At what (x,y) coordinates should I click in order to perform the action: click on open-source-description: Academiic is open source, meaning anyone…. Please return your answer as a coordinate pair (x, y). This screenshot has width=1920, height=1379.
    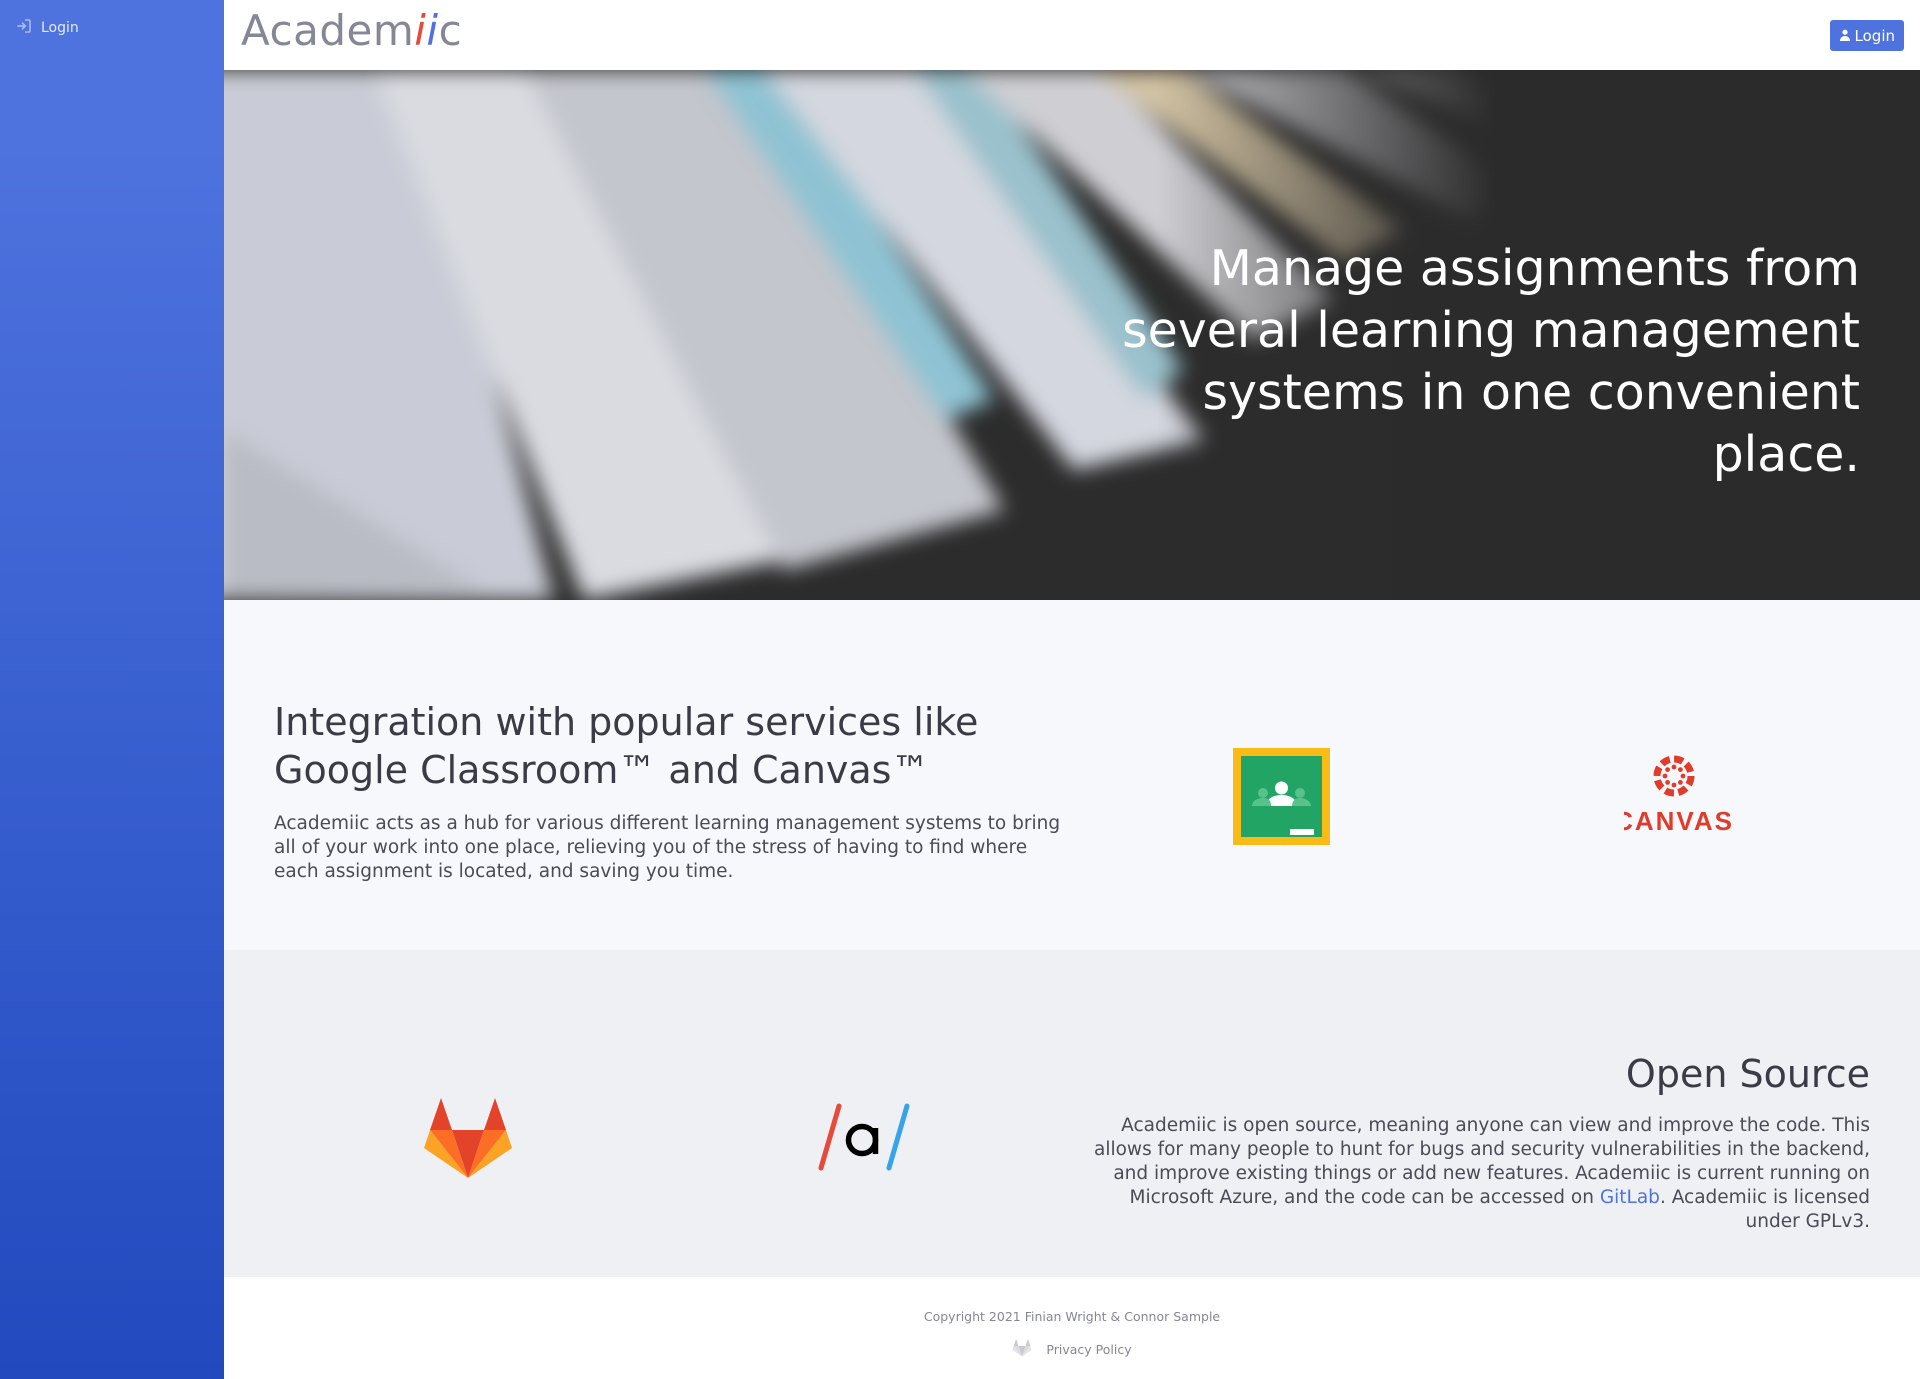
    Looking at the image, I should click on (1475, 1174).